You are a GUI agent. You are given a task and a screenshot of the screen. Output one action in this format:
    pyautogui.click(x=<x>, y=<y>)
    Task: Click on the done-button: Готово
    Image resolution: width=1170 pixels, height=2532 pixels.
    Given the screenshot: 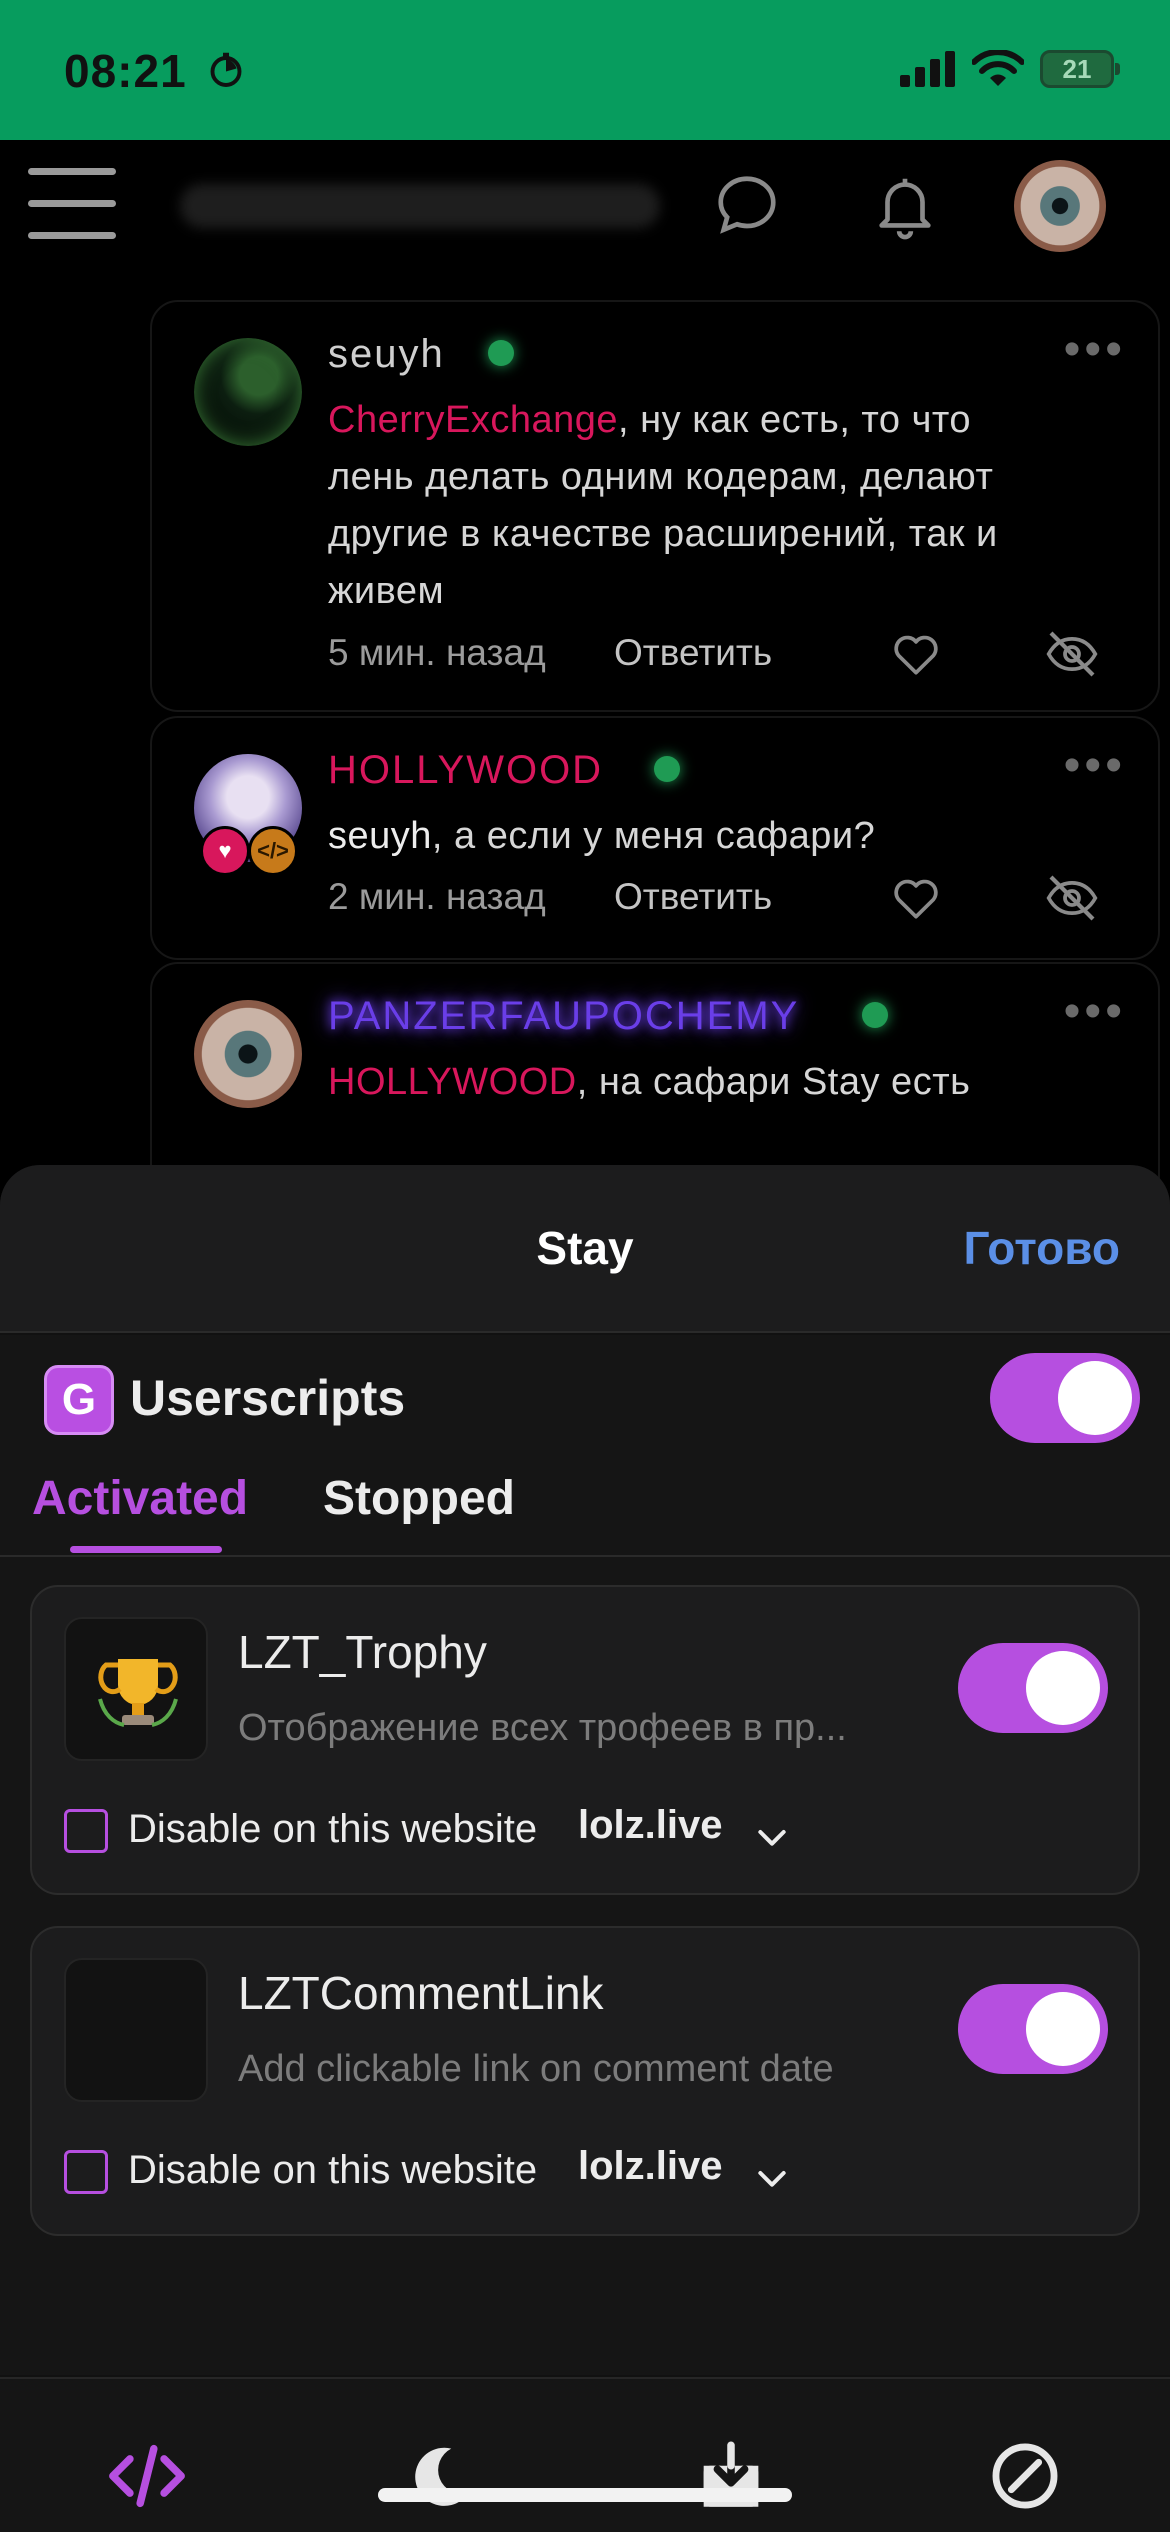 What is the action you would take?
    pyautogui.click(x=1041, y=1248)
    